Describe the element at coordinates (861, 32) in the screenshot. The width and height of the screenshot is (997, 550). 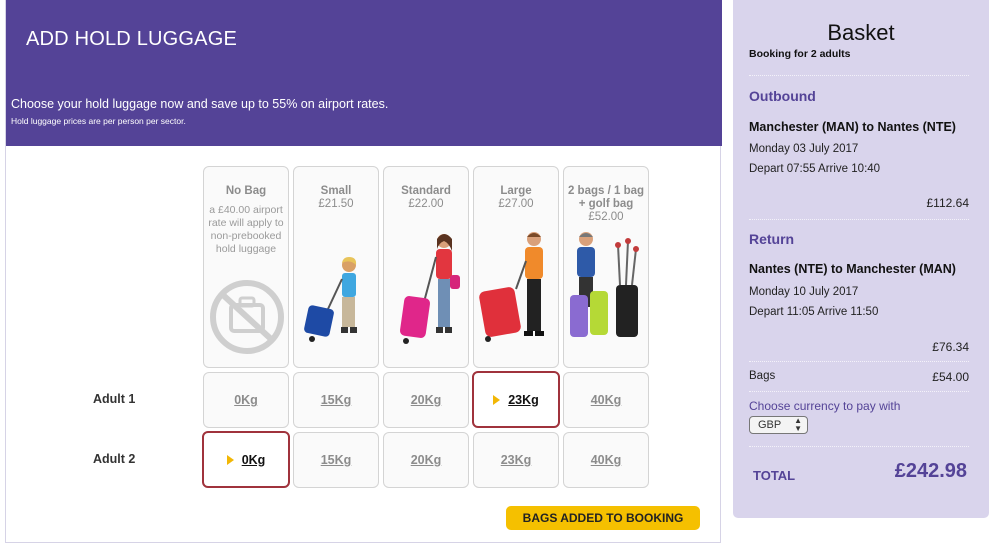
I see `basket-title: Basket` at that location.